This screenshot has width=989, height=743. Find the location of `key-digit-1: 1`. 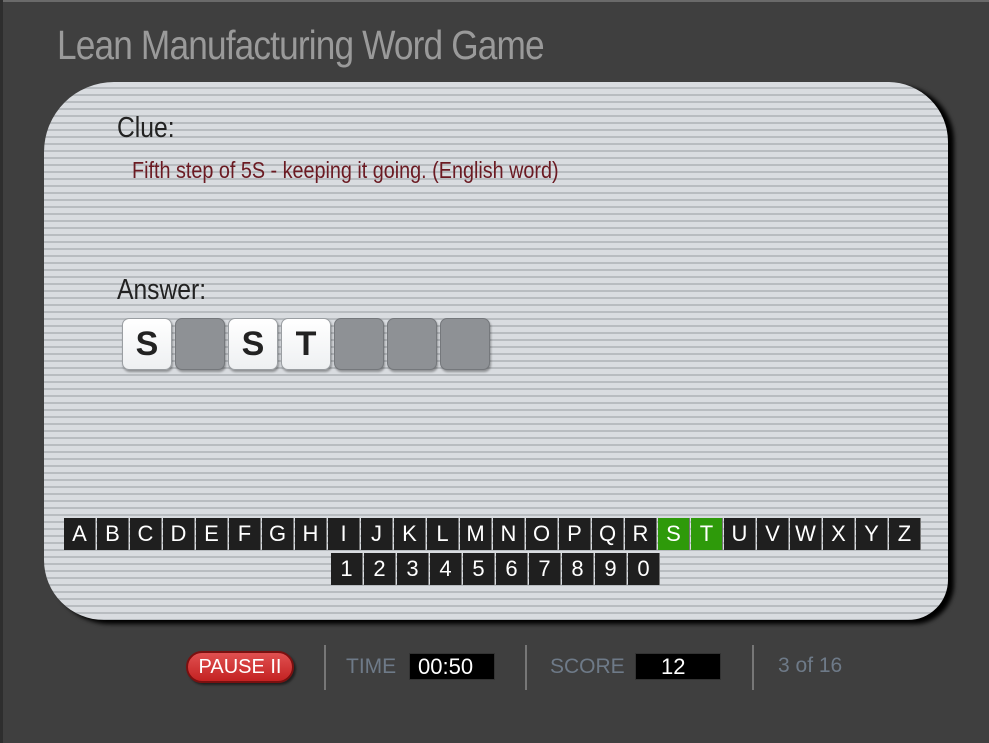

key-digit-1: 1 is located at coordinates (347, 569).